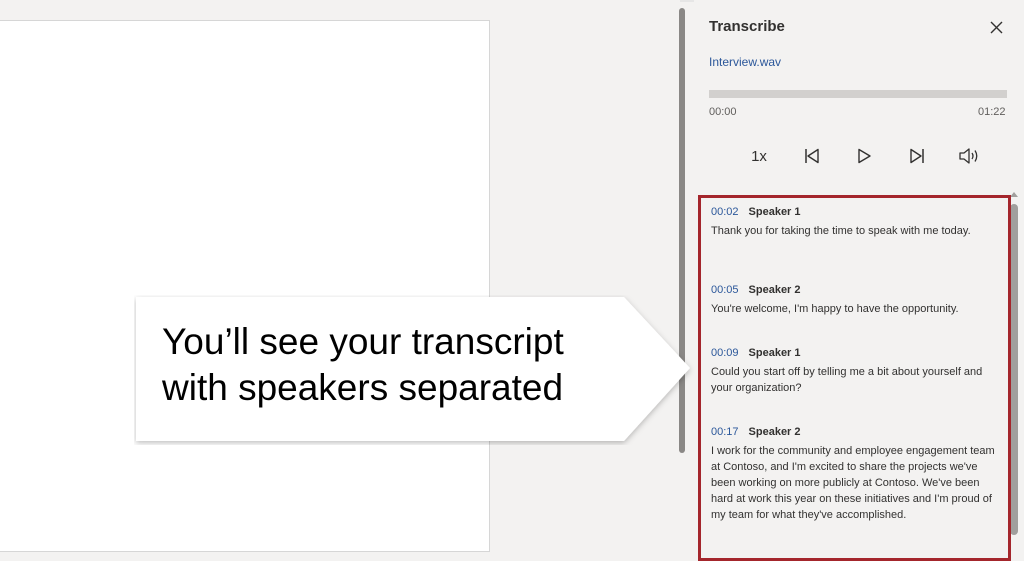  Describe the element at coordinates (723, 112) in the screenshot. I see `current-time: 00:00` at that location.